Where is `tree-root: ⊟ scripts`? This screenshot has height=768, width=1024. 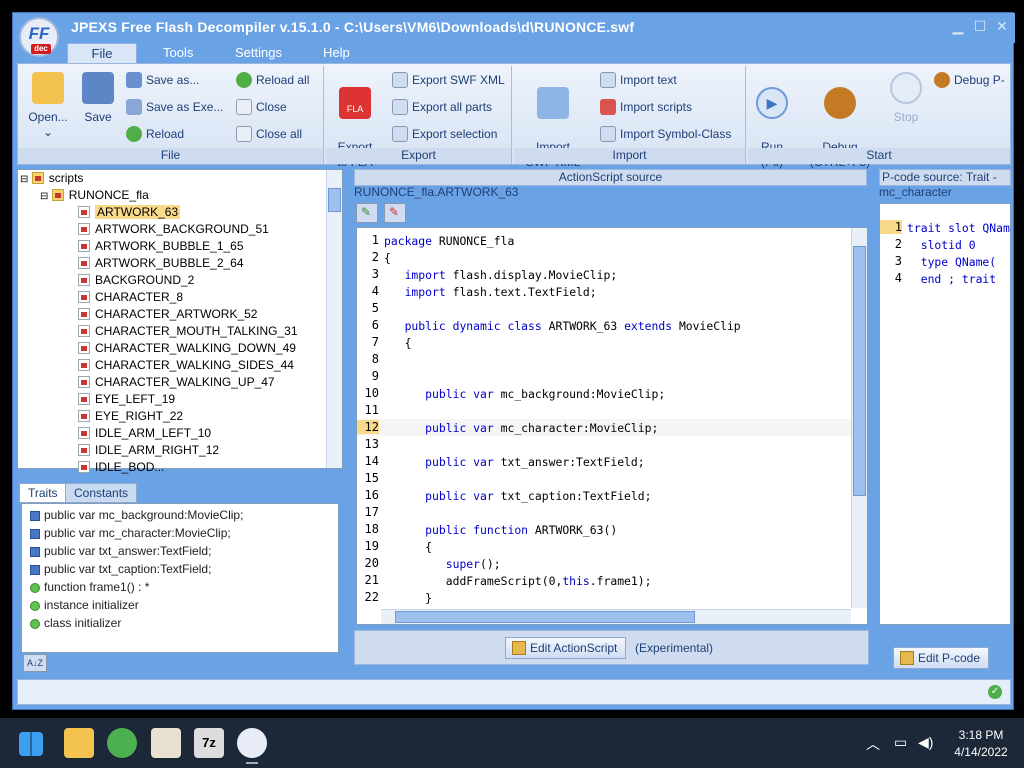
tree-root: ⊟ scripts is located at coordinates (51, 178).